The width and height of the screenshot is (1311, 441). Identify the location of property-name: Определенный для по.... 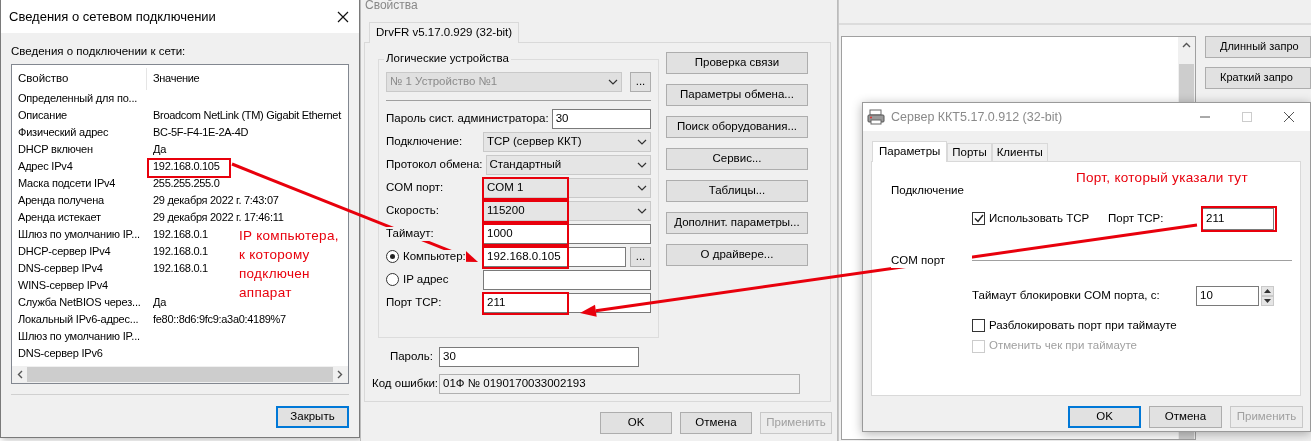
(78, 98).